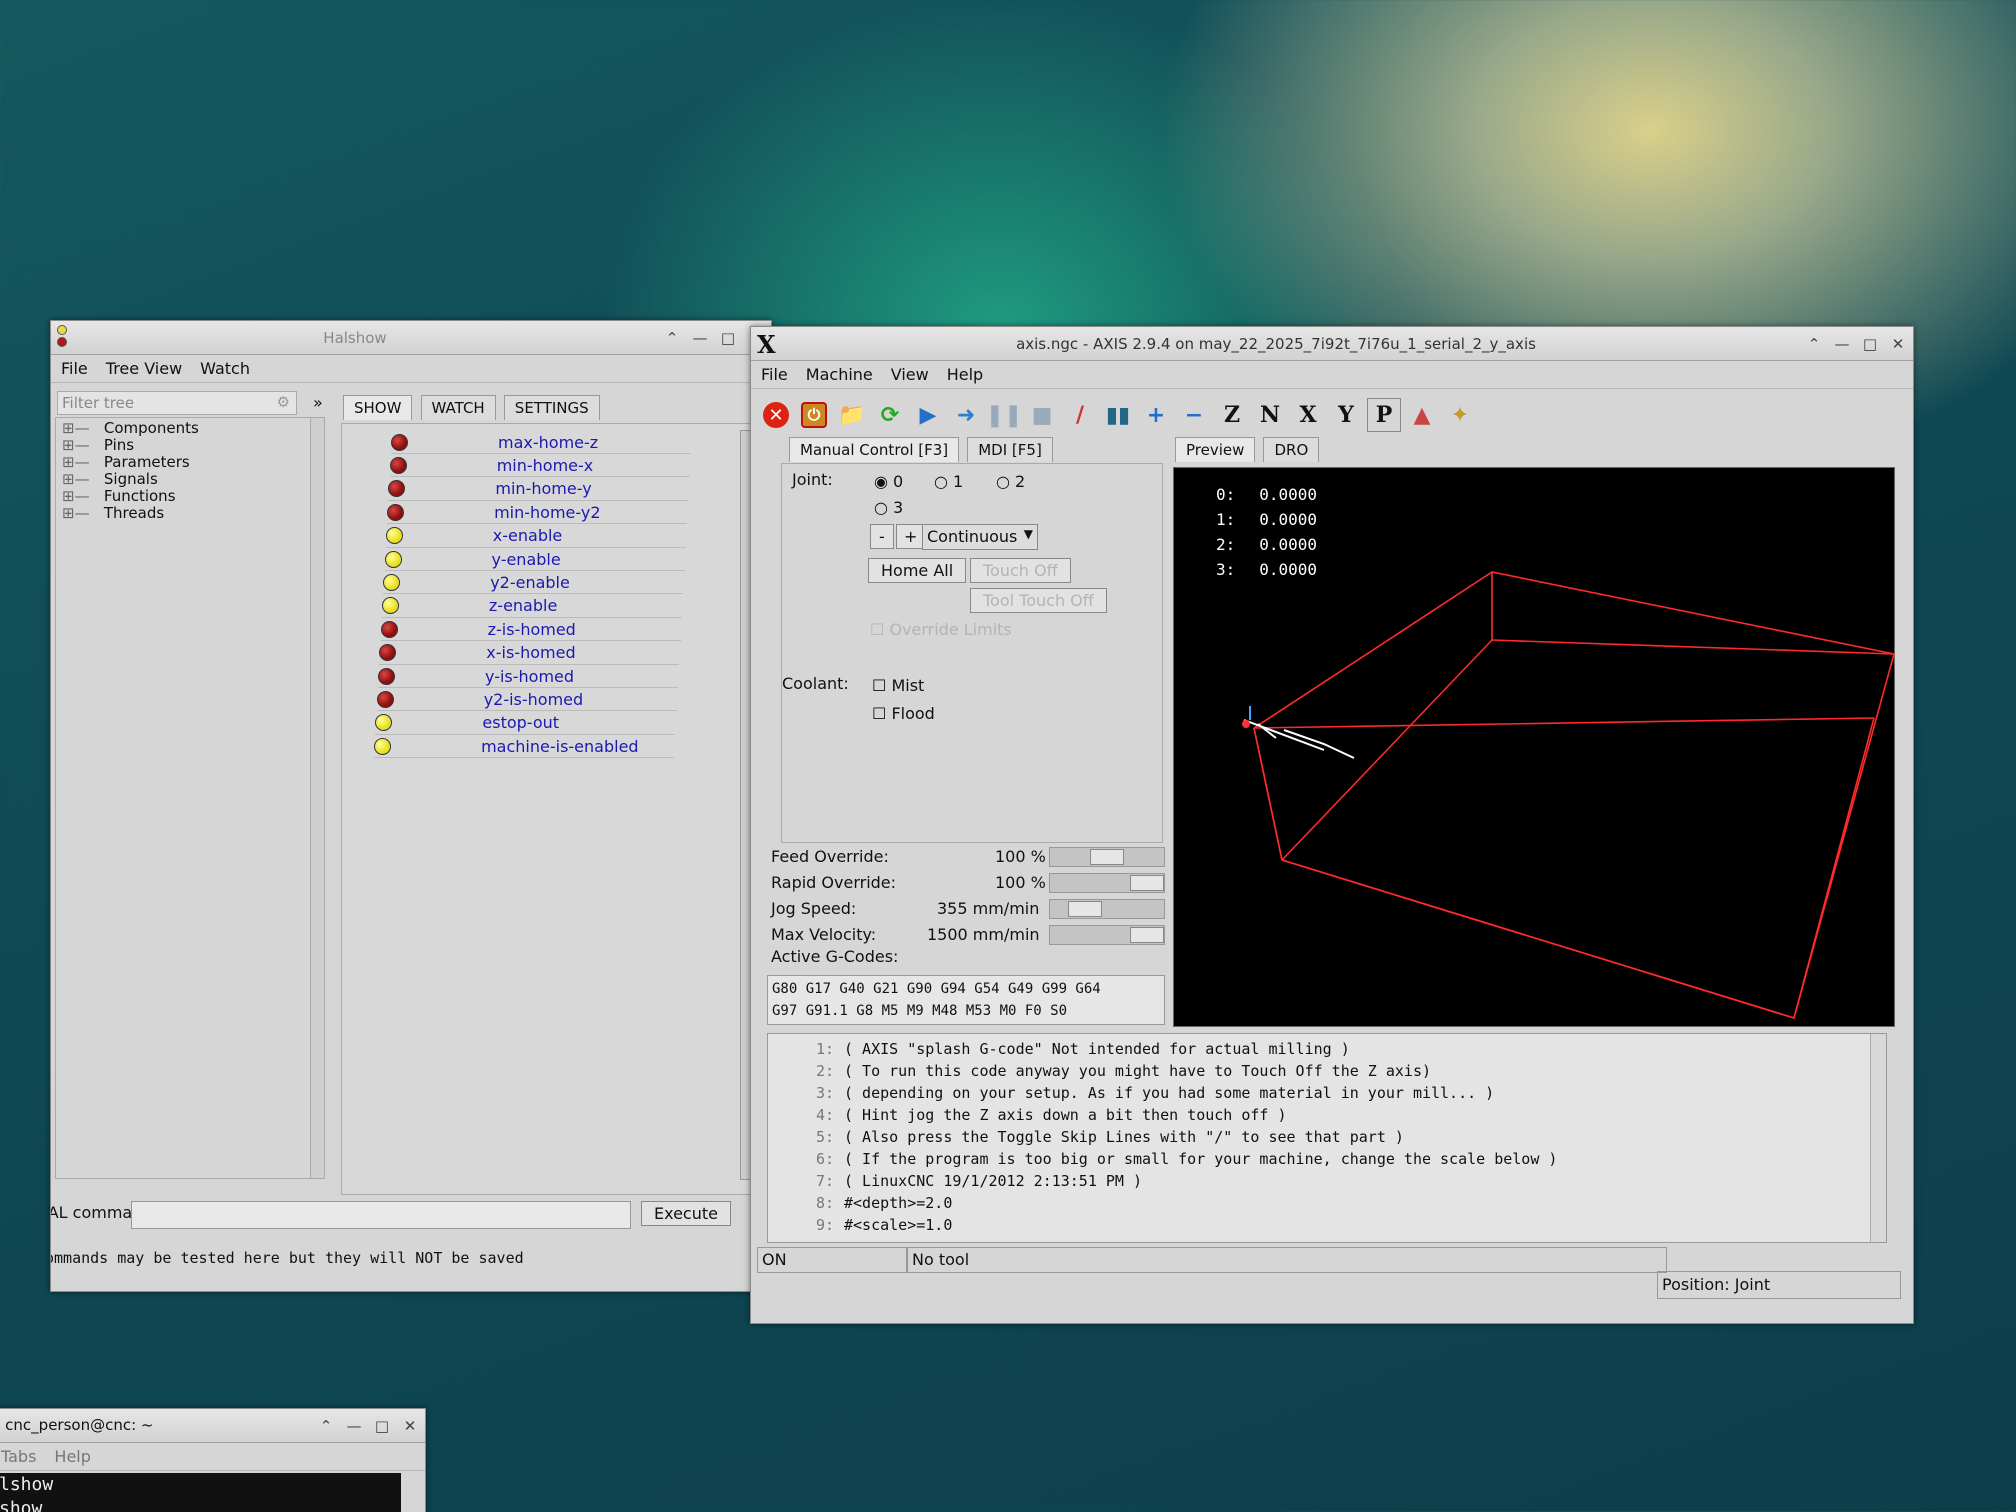 Image resolution: width=2016 pixels, height=1512 pixels. What do you see at coordinates (1004, 415) in the screenshot?
I see `pause-icon: ❚❚` at bounding box center [1004, 415].